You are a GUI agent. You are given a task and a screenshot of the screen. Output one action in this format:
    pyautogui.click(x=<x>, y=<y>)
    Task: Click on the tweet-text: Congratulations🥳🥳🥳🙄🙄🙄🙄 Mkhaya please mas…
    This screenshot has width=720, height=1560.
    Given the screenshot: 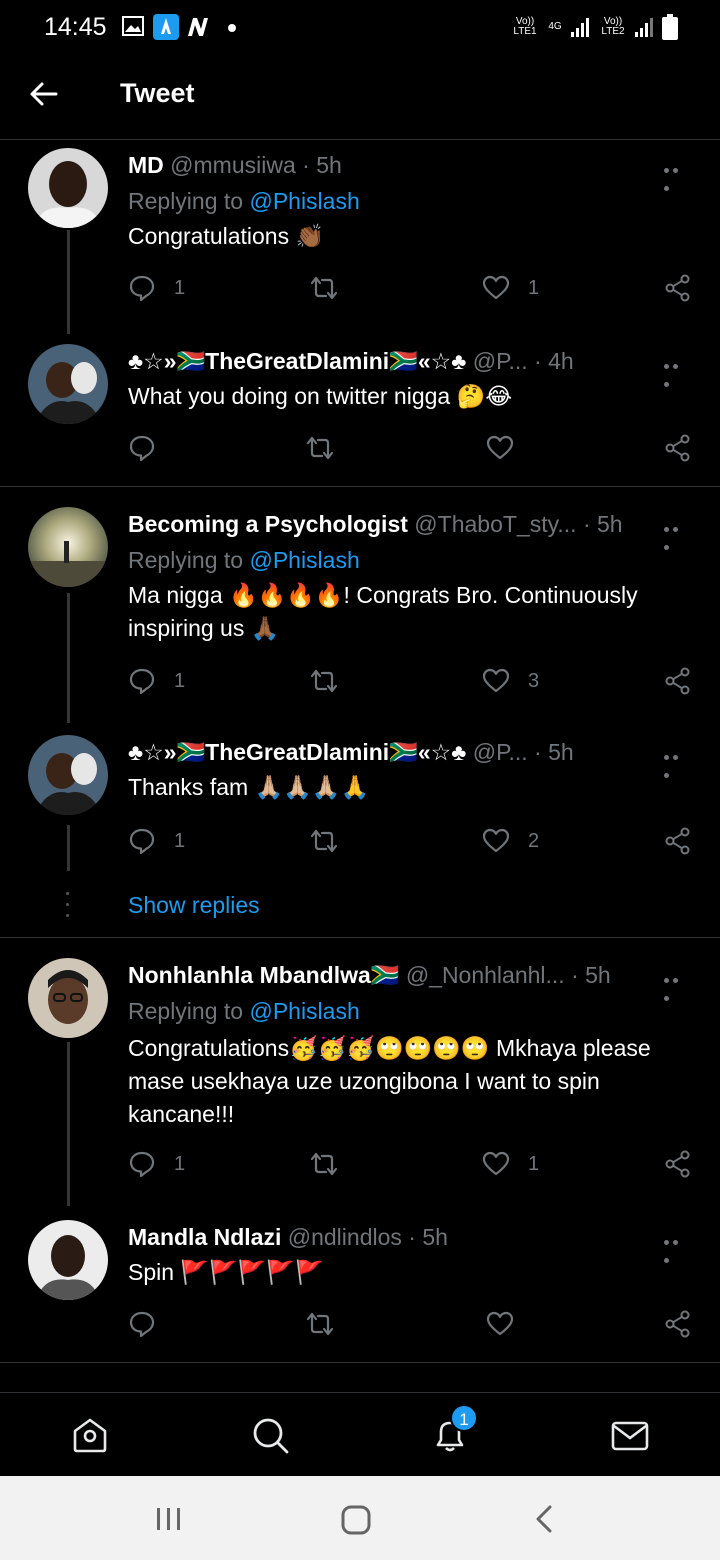 What is the action you would take?
    pyautogui.click(x=389, y=1081)
    